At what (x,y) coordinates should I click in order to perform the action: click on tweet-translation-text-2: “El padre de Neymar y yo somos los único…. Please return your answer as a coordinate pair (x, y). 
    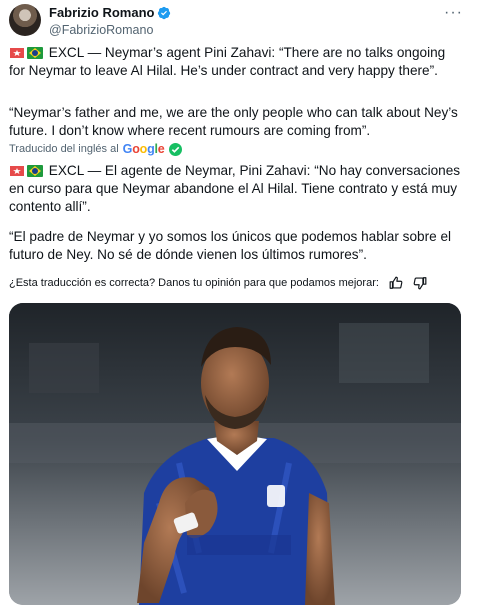
    Looking at the image, I should click on (230, 245).